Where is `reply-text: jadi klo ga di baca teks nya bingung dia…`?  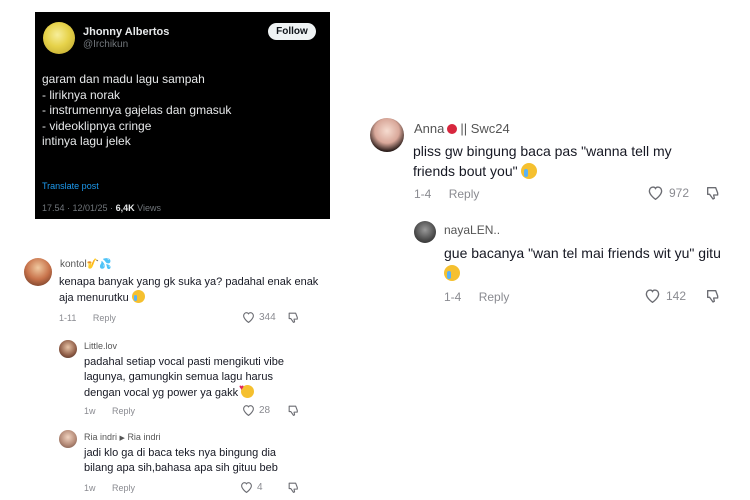 reply-text: jadi klo ga di baca teks nya bingung dia… is located at coordinates (181, 460).